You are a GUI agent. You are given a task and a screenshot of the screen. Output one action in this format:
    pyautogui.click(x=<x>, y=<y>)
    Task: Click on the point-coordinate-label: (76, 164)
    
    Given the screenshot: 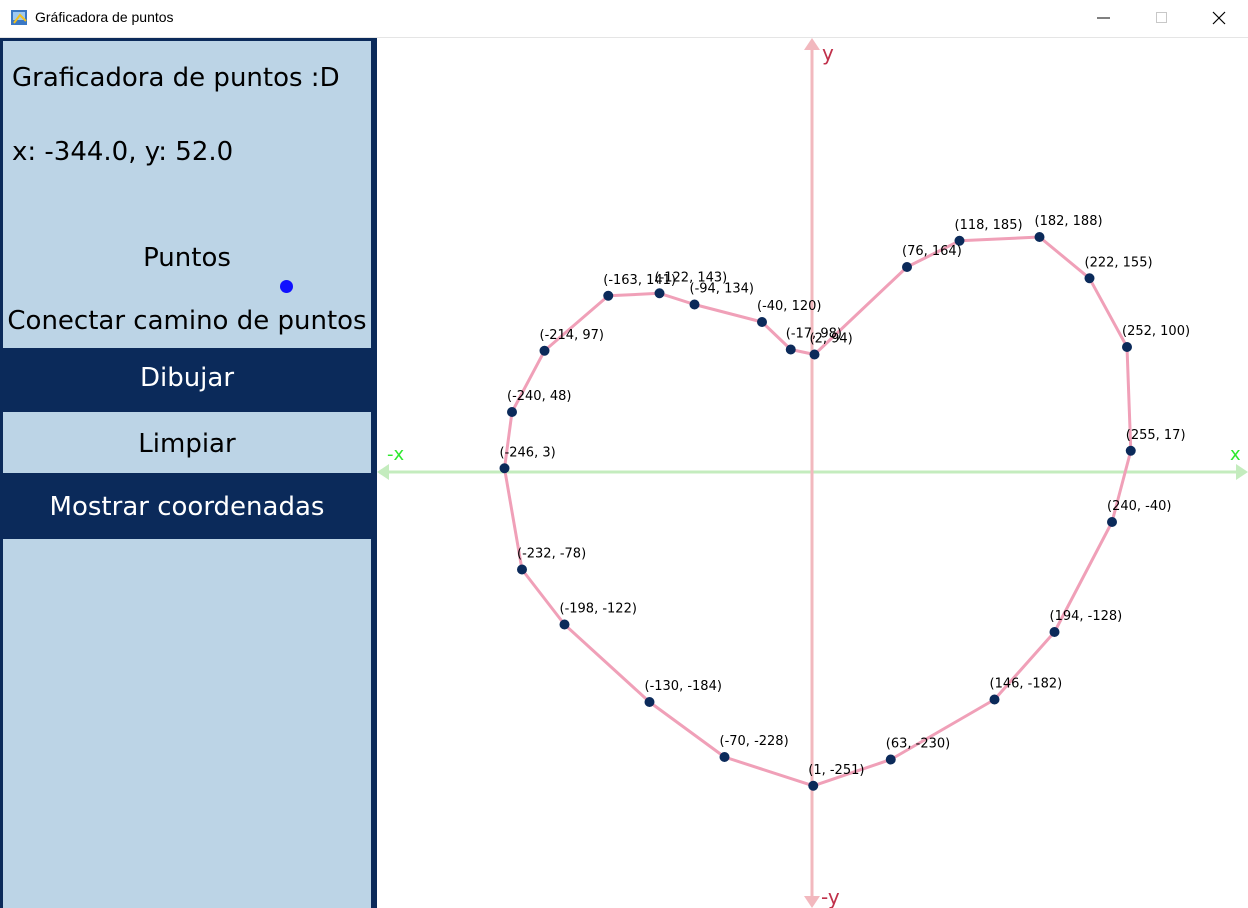 What is the action you would take?
    pyautogui.click(x=932, y=251)
    